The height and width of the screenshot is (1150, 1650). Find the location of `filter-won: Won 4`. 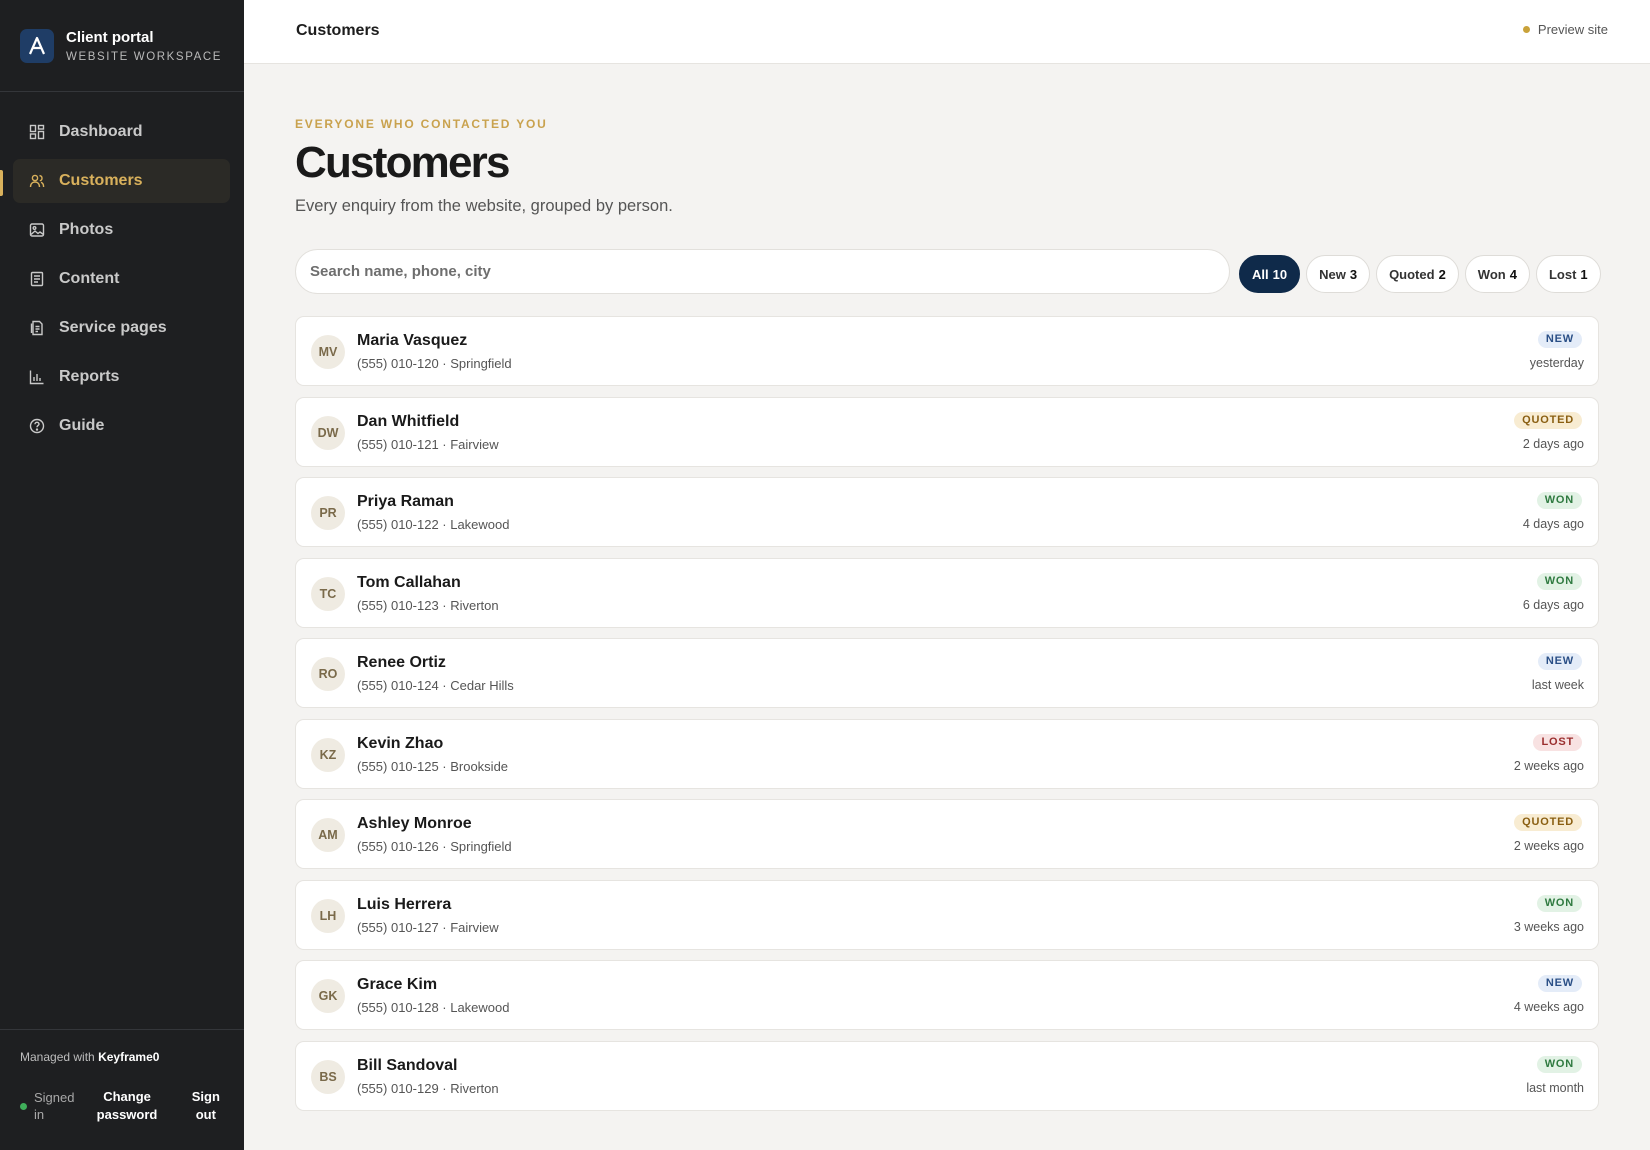

filter-won: Won 4 is located at coordinates (1497, 274).